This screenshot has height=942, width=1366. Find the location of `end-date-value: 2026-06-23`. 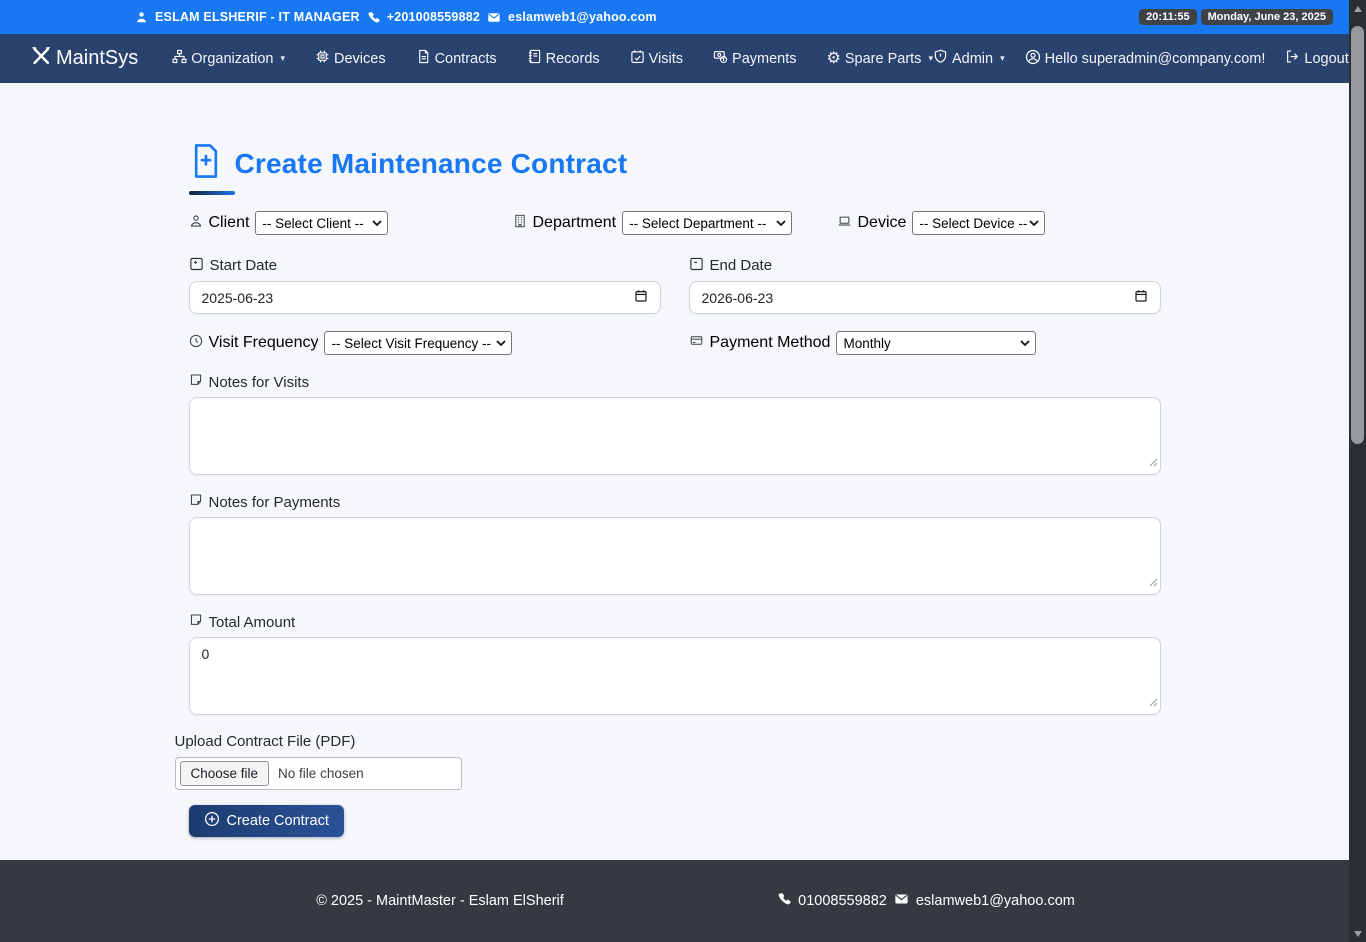

end-date-value: 2026-06-23 is located at coordinates (737, 297).